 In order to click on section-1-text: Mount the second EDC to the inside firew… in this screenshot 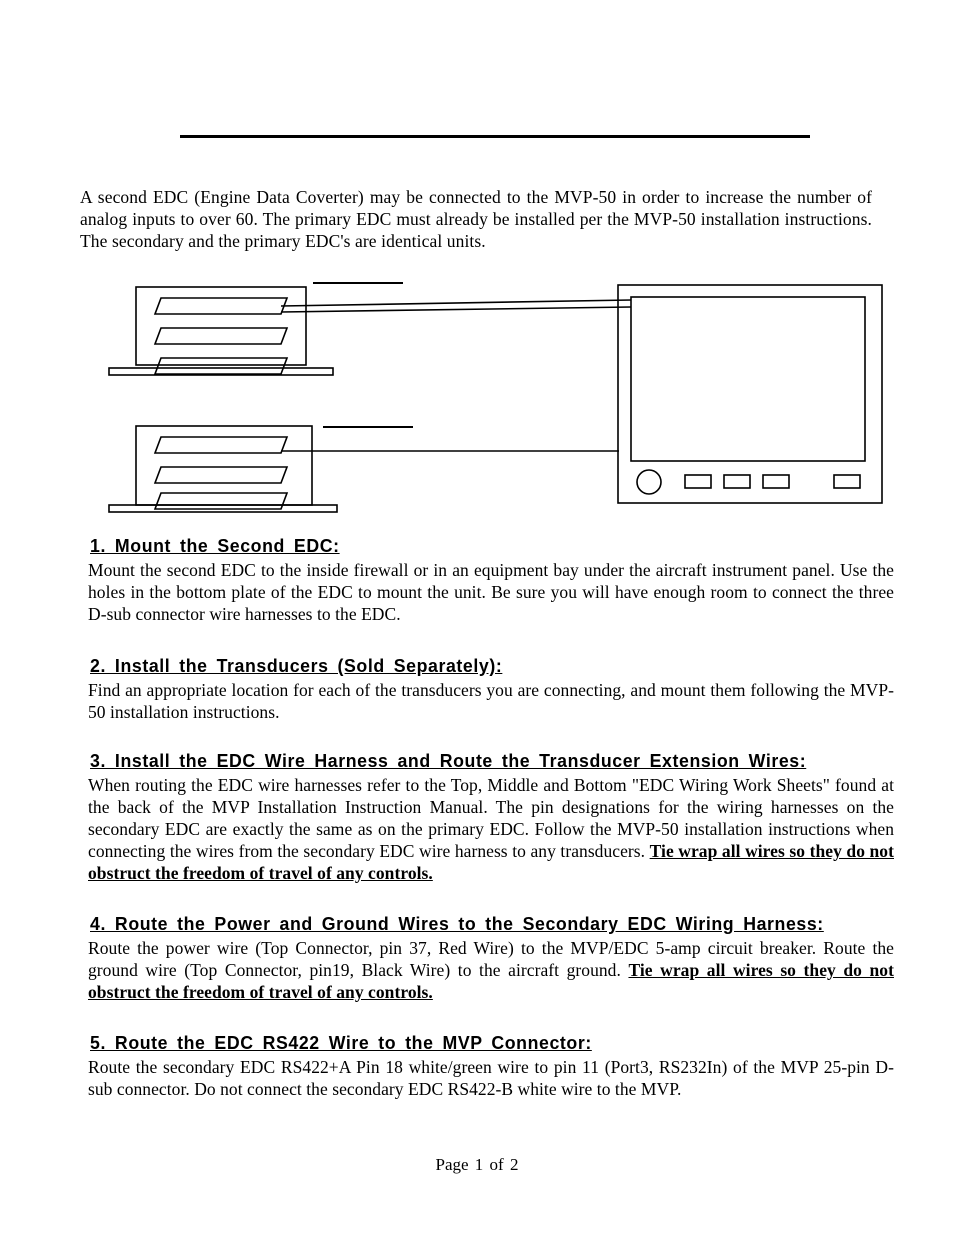, I will do `click(491, 592)`.